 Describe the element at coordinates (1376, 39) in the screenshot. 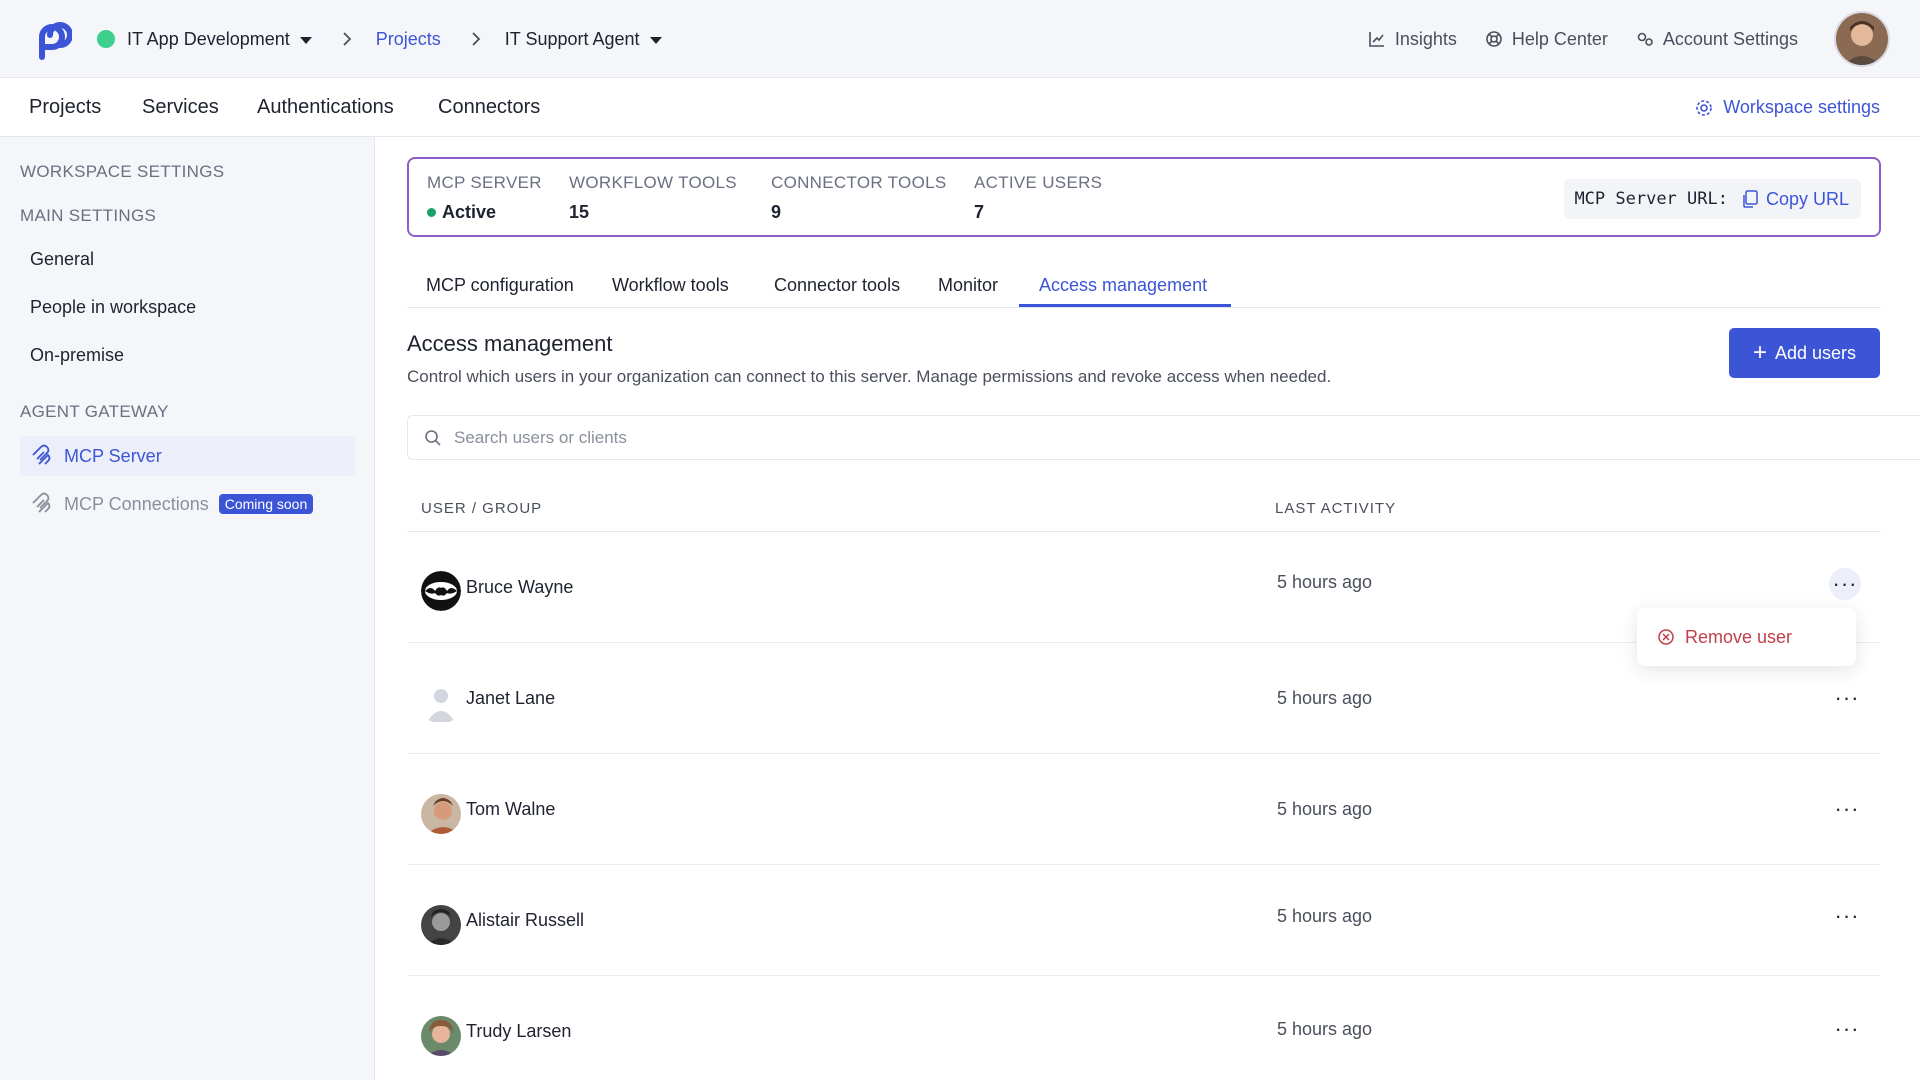

I see `chart-icon` at that location.